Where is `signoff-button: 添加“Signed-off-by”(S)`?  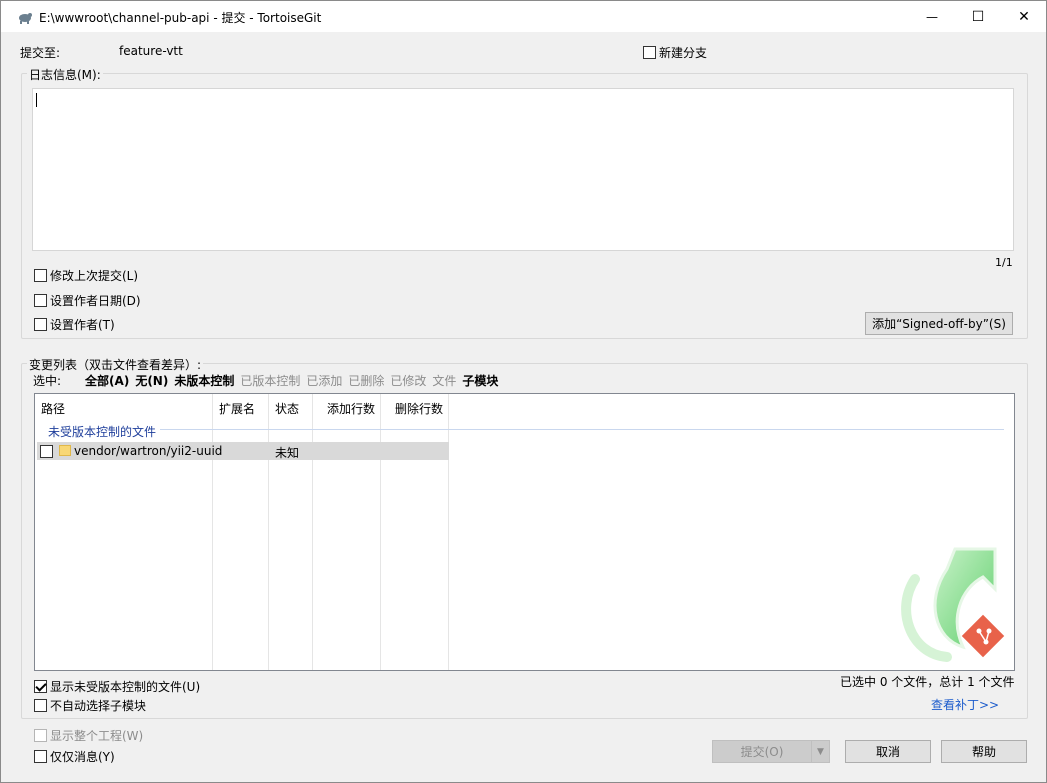 signoff-button: 添加“Signed-off-by”(S) is located at coordinates (939, 323).